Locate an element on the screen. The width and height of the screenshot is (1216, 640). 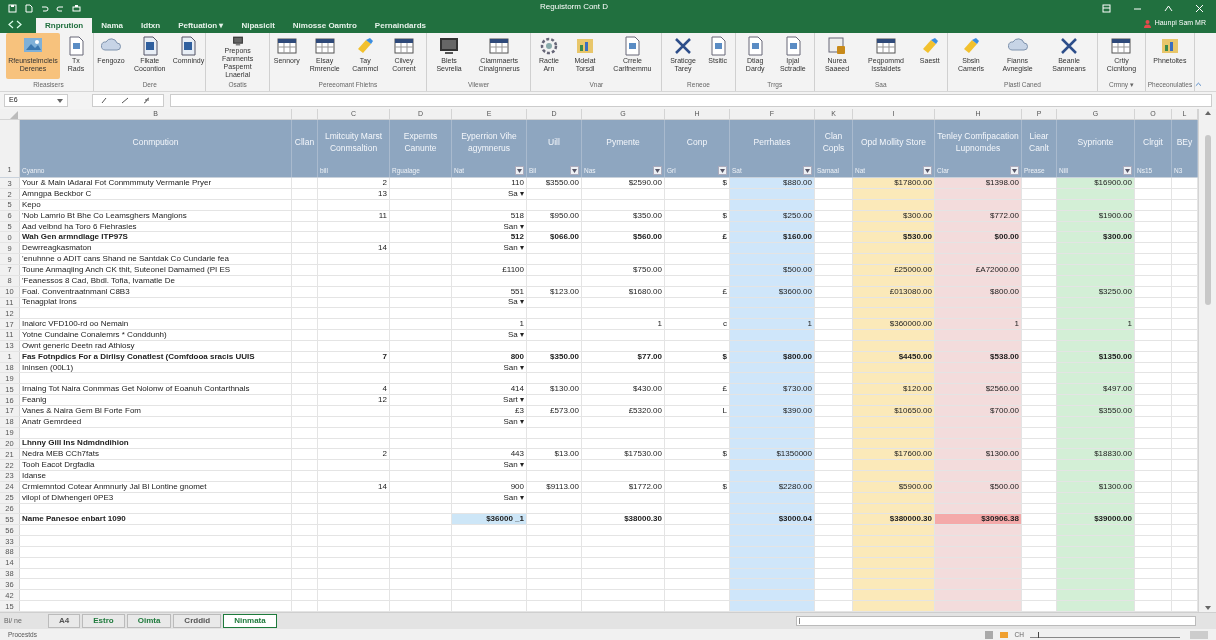
table-cell: £25000.00 is located at coordinates (894, 270).